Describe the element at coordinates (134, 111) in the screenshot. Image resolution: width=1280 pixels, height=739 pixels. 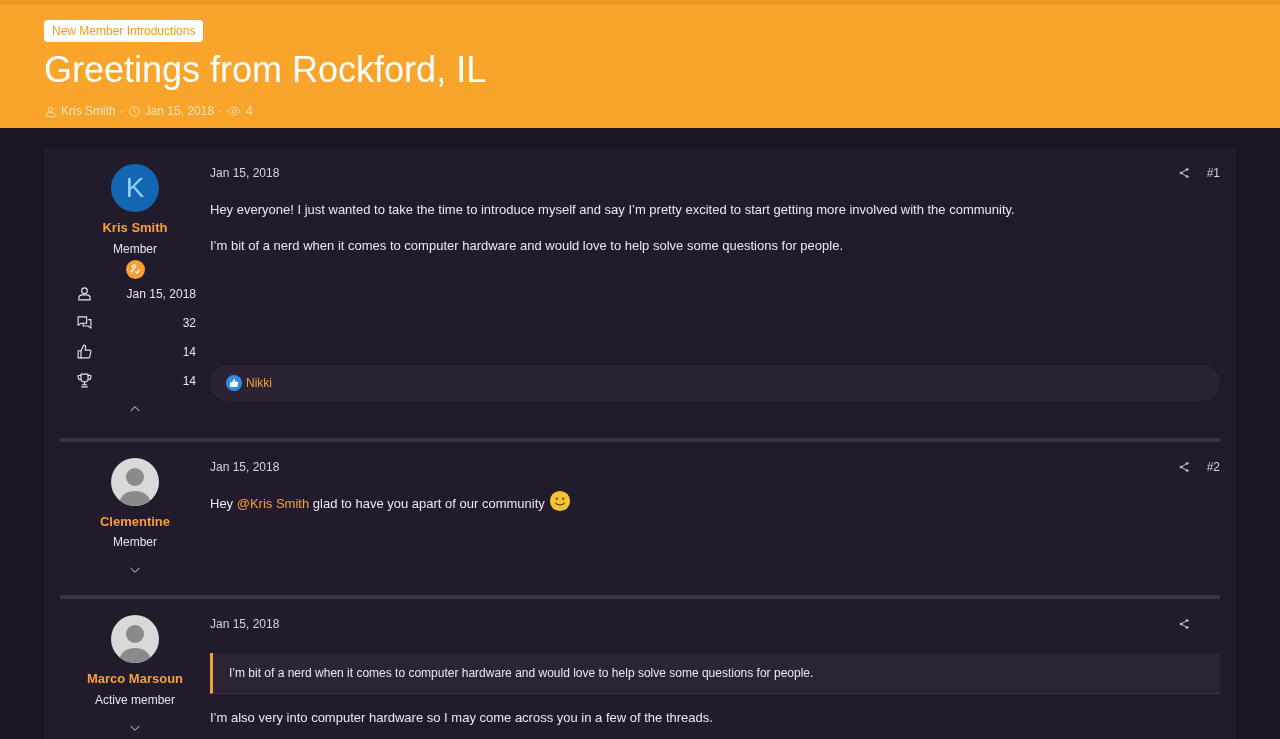
I see `clock-icon` at that location.